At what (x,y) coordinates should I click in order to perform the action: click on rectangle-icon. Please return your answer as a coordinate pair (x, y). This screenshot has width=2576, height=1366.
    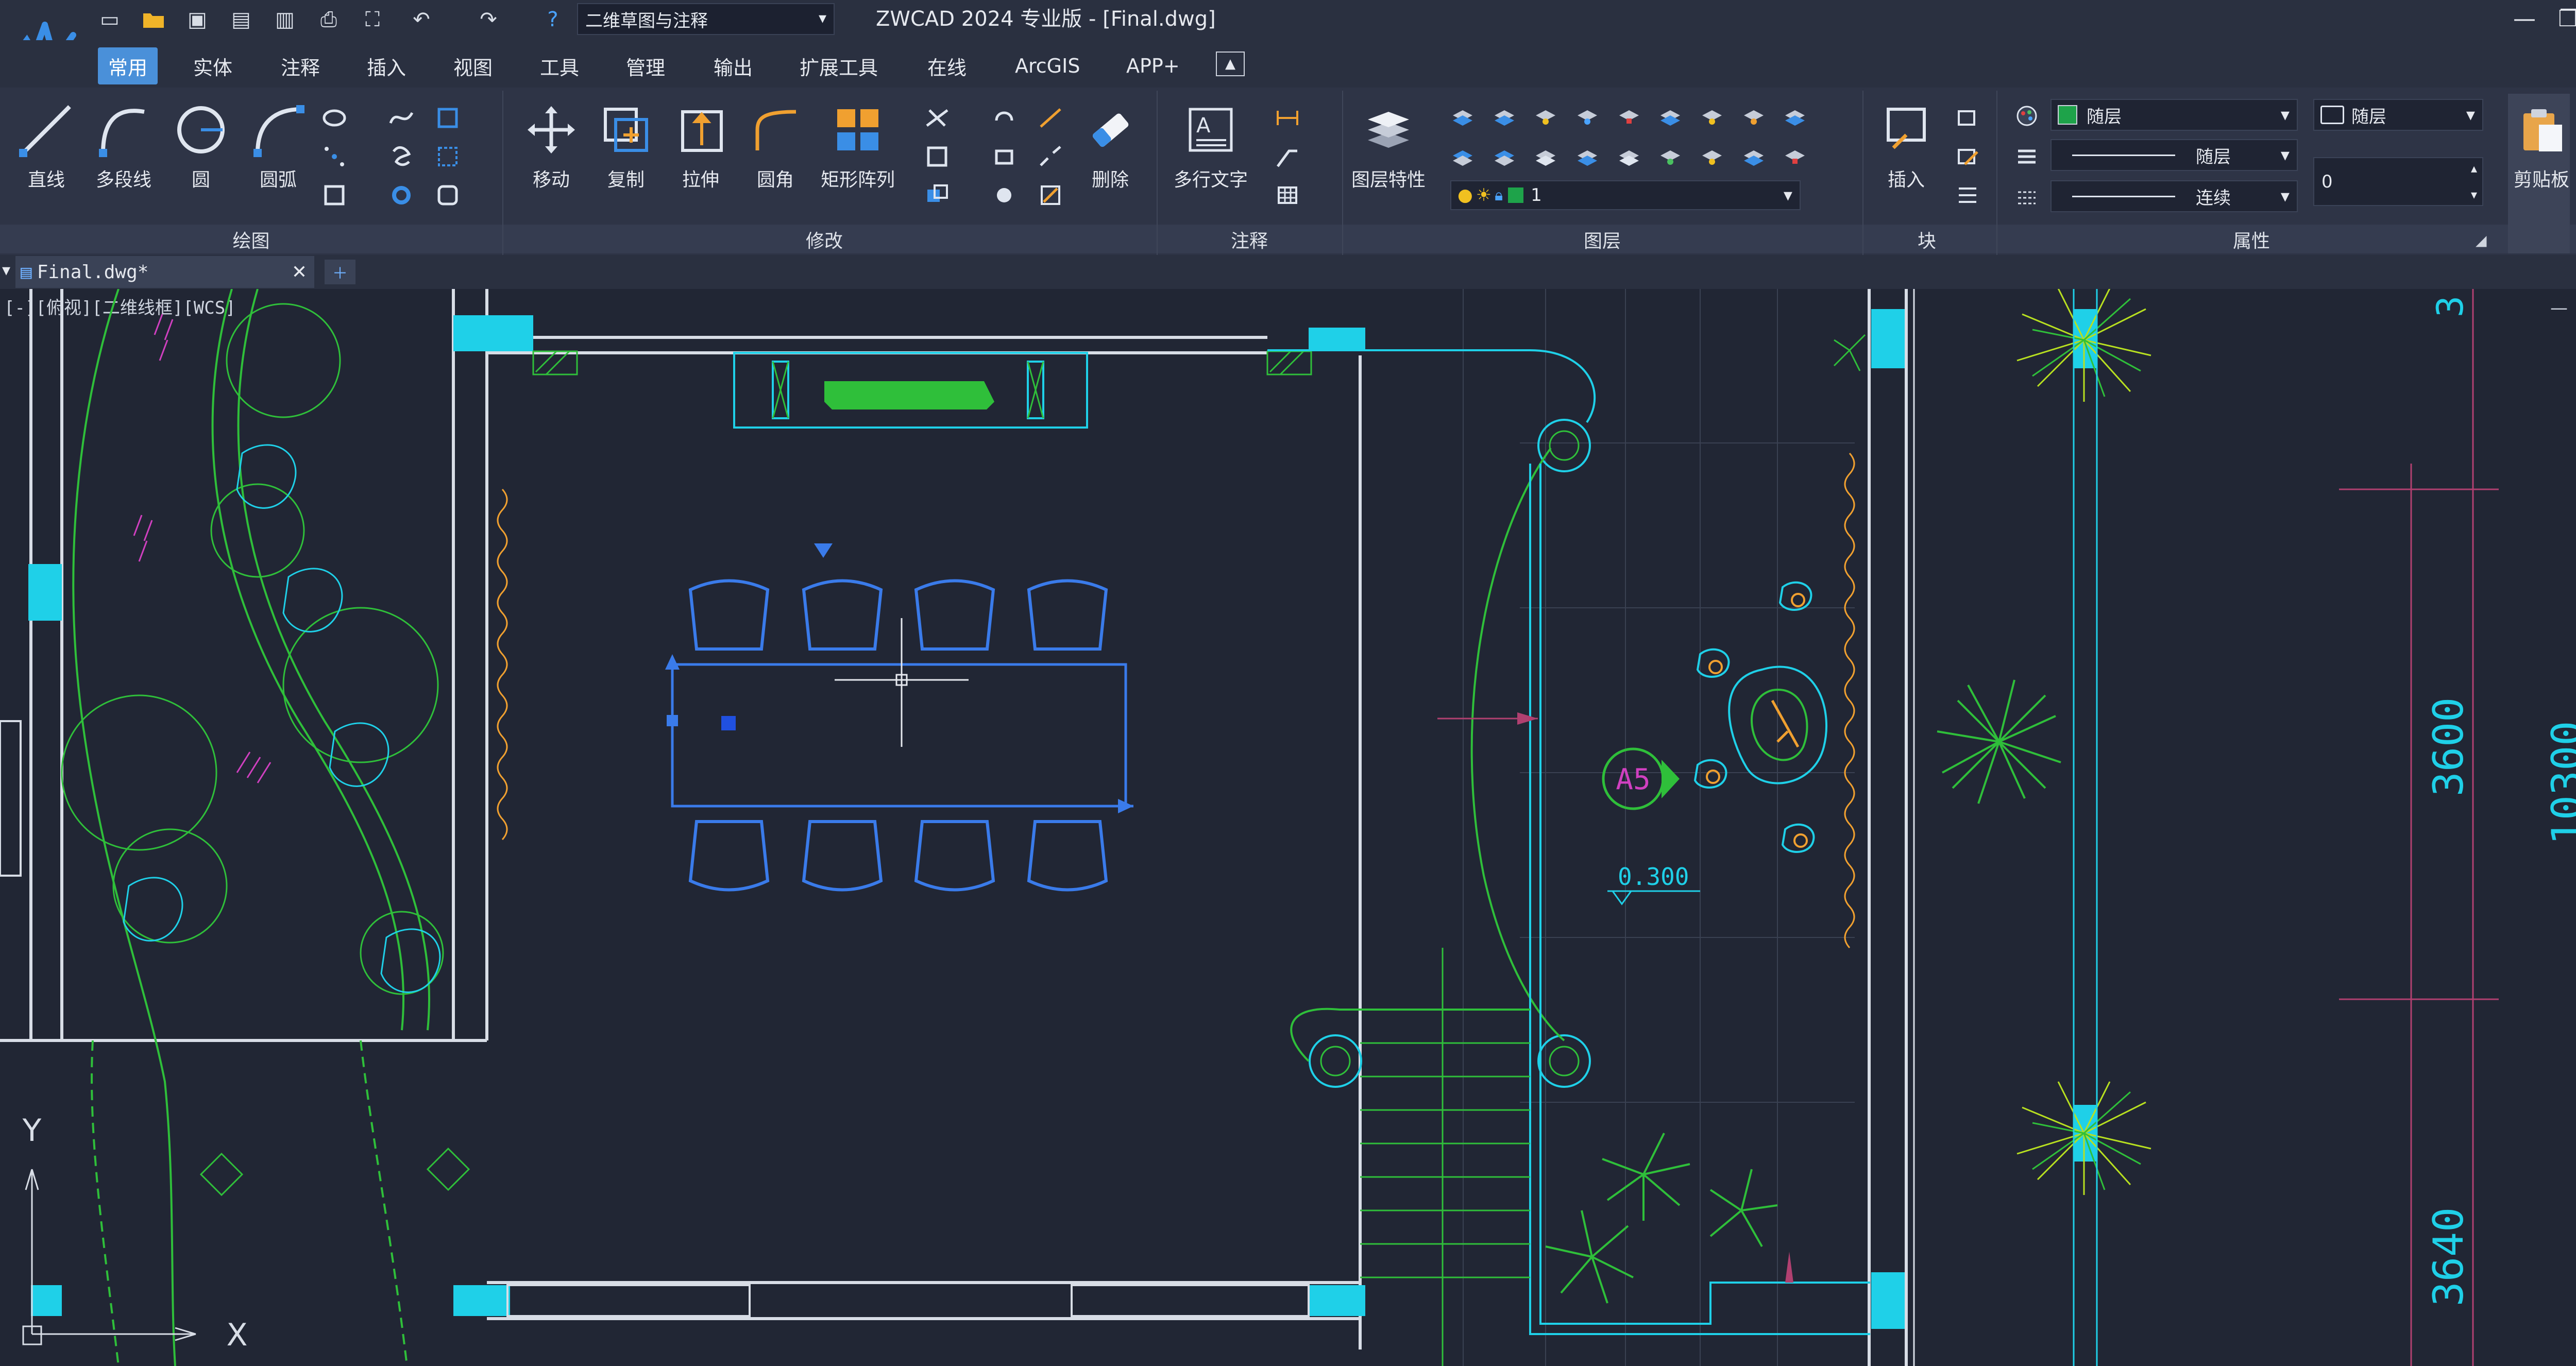
    Looking at the image, I should click on (334, 195).